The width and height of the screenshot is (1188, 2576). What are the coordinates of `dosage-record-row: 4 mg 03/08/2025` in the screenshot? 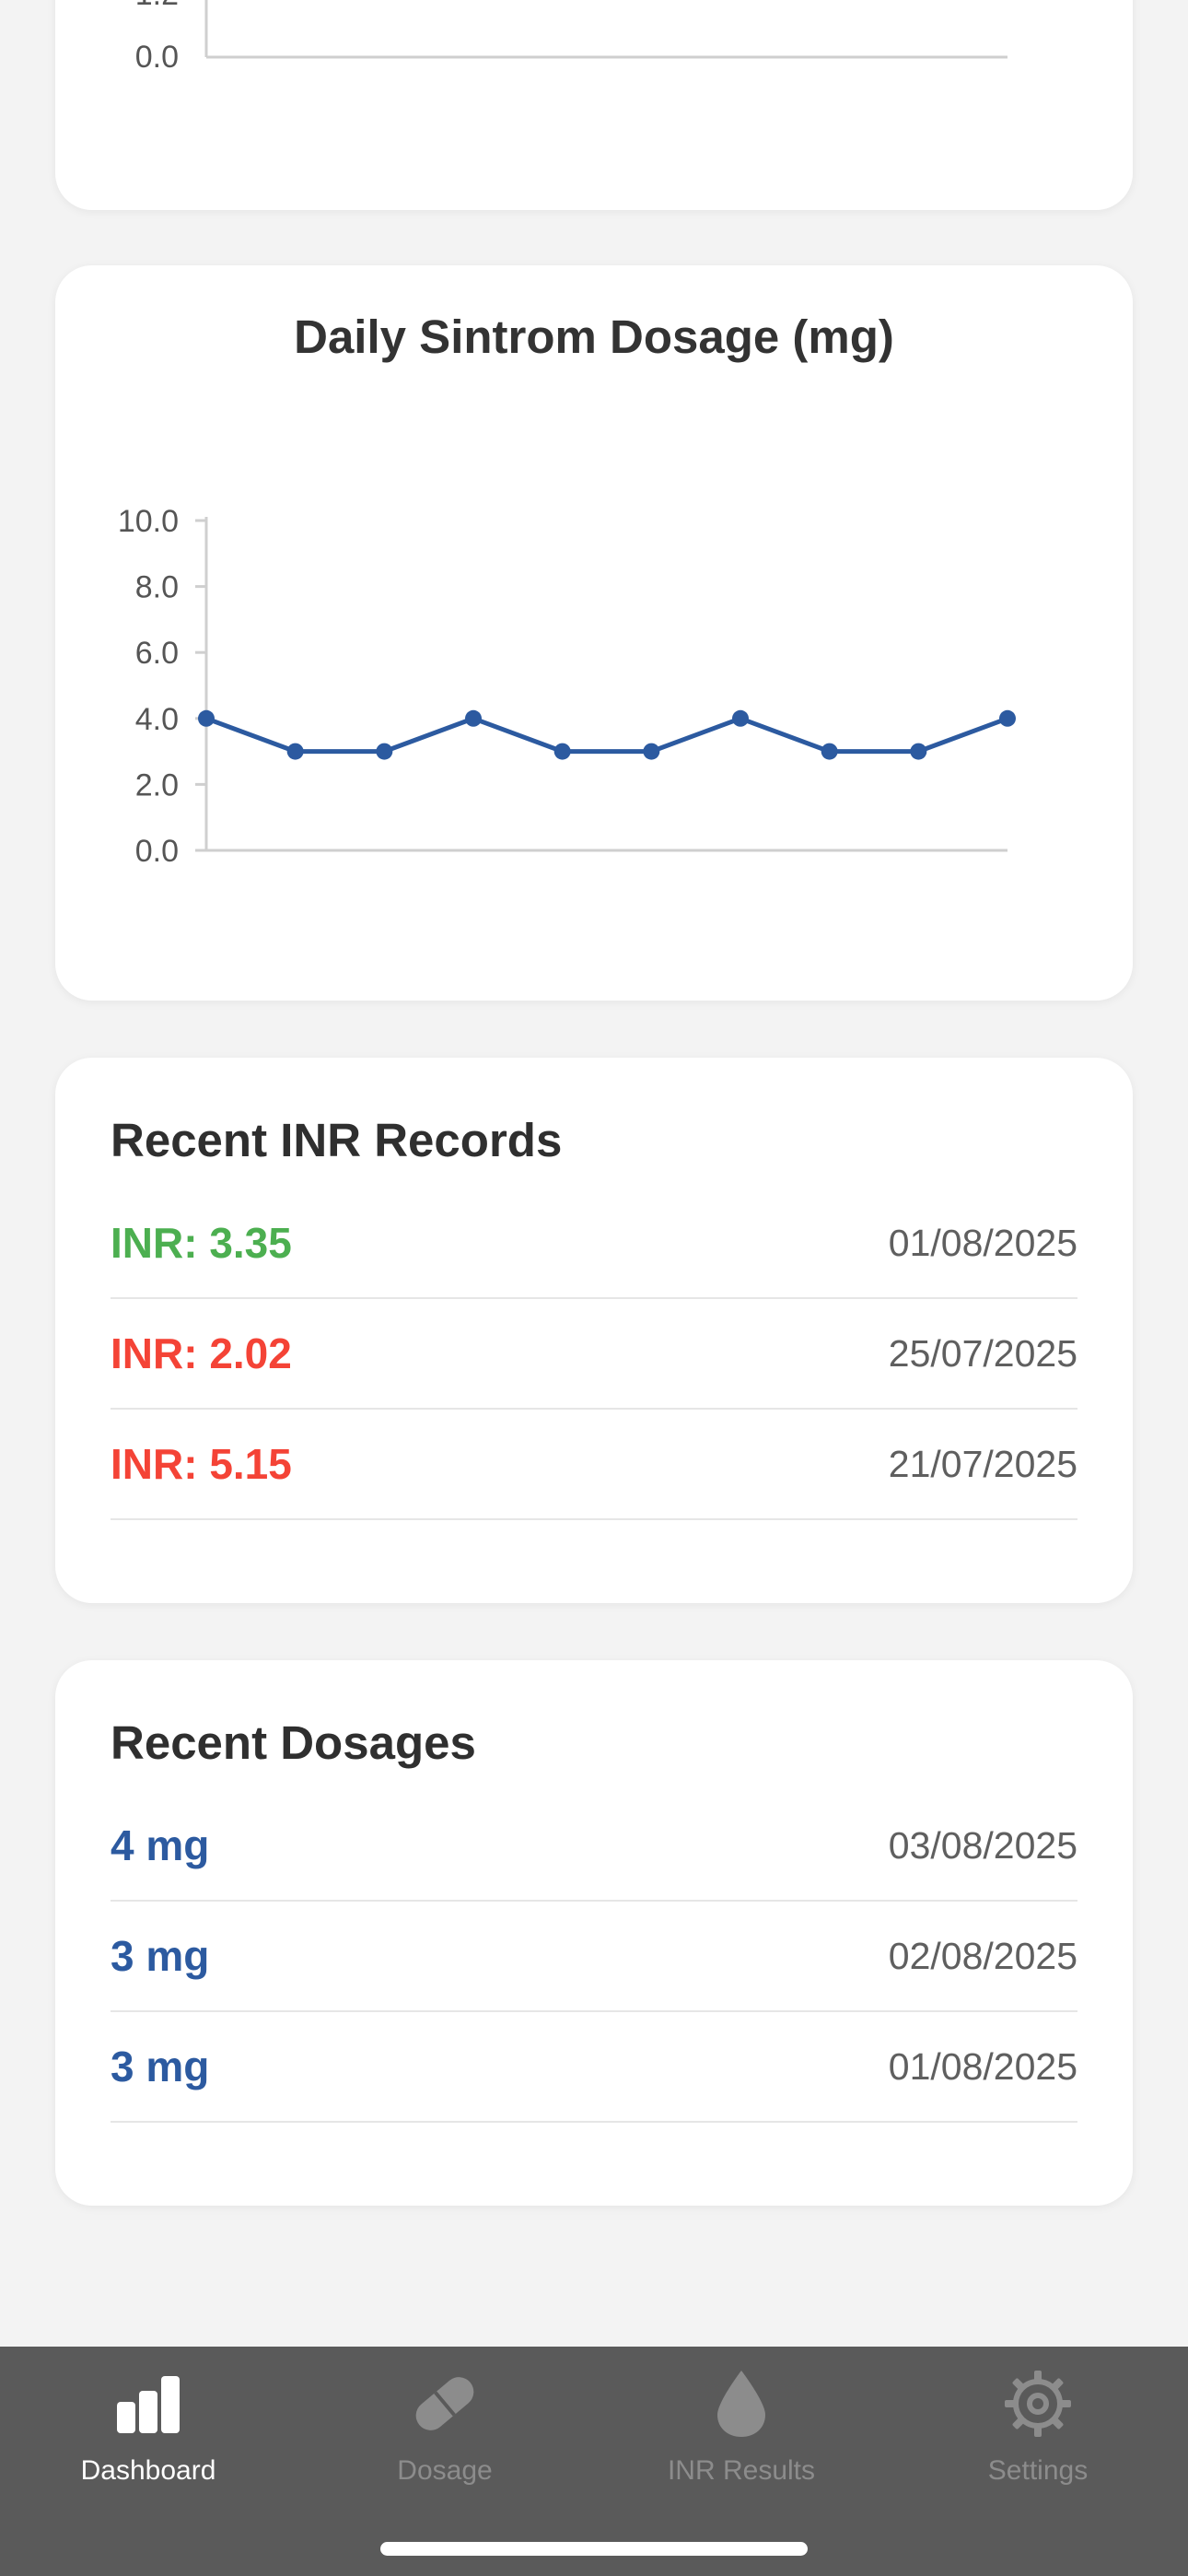 It's located at (594, 1846).